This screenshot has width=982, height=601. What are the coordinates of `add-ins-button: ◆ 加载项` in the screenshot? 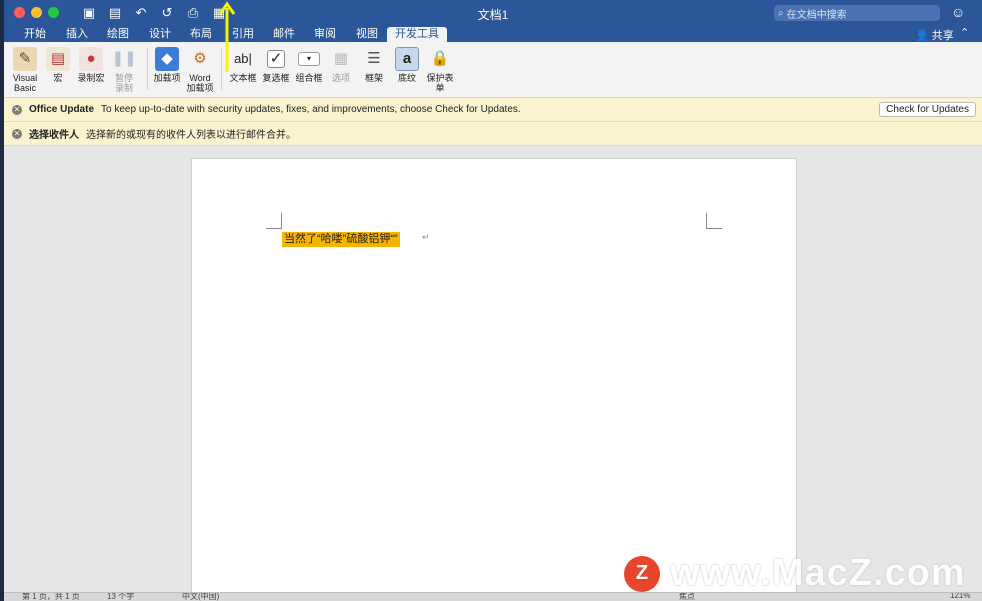 It's located at (167, 65).